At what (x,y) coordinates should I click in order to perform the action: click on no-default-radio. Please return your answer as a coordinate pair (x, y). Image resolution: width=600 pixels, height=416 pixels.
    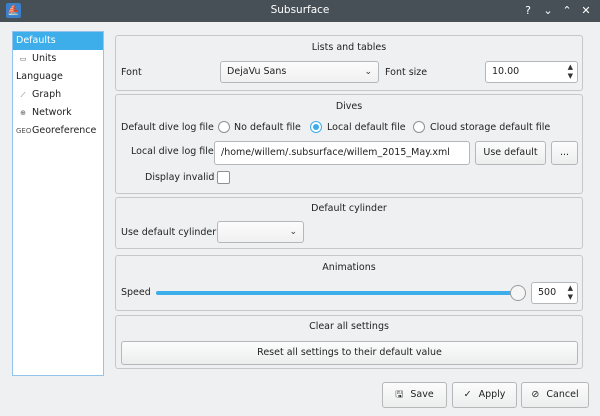
    Looking at the image, I should click on (224, 127).